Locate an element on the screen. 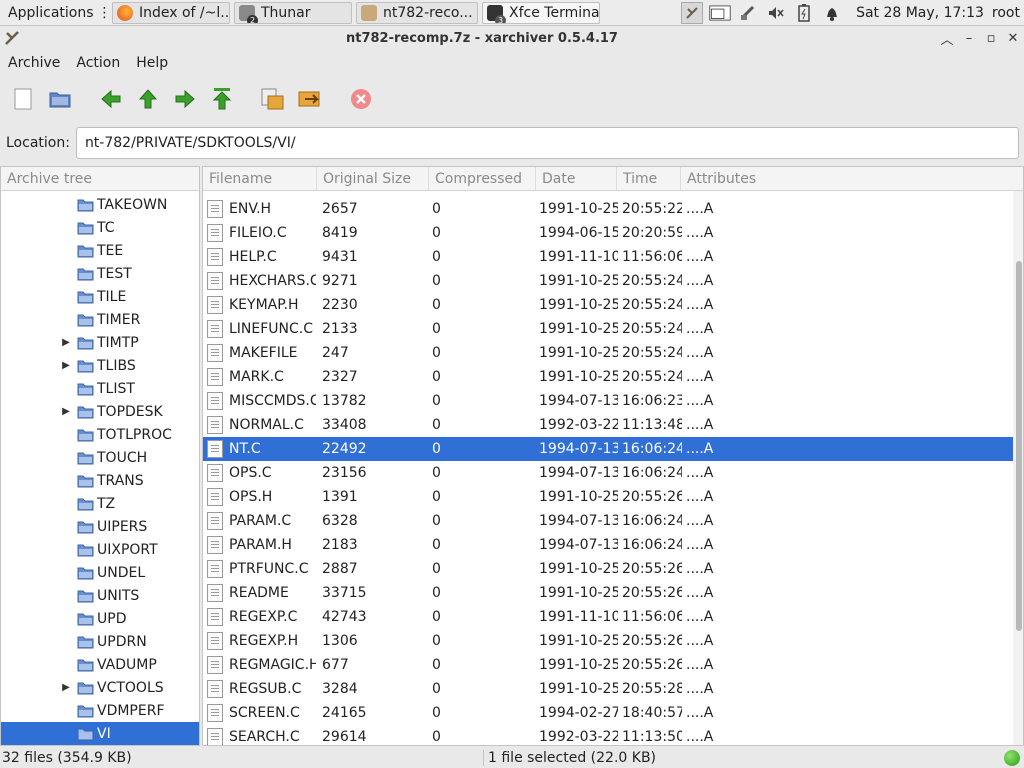 The image size is (1024, 768). up-button is located at coordinates (148, 99).